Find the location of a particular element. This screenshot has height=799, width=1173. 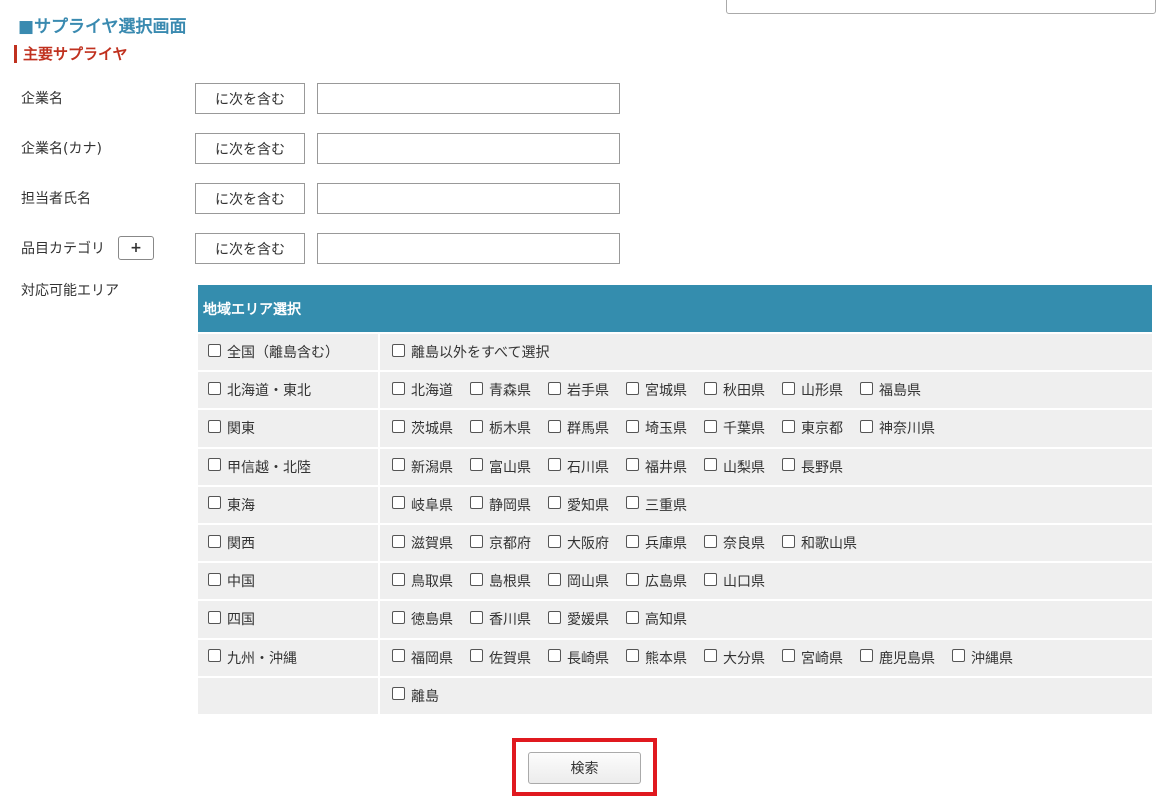

prefecture-checkbox: 愛媛県 is located at coordinates (578, 619).